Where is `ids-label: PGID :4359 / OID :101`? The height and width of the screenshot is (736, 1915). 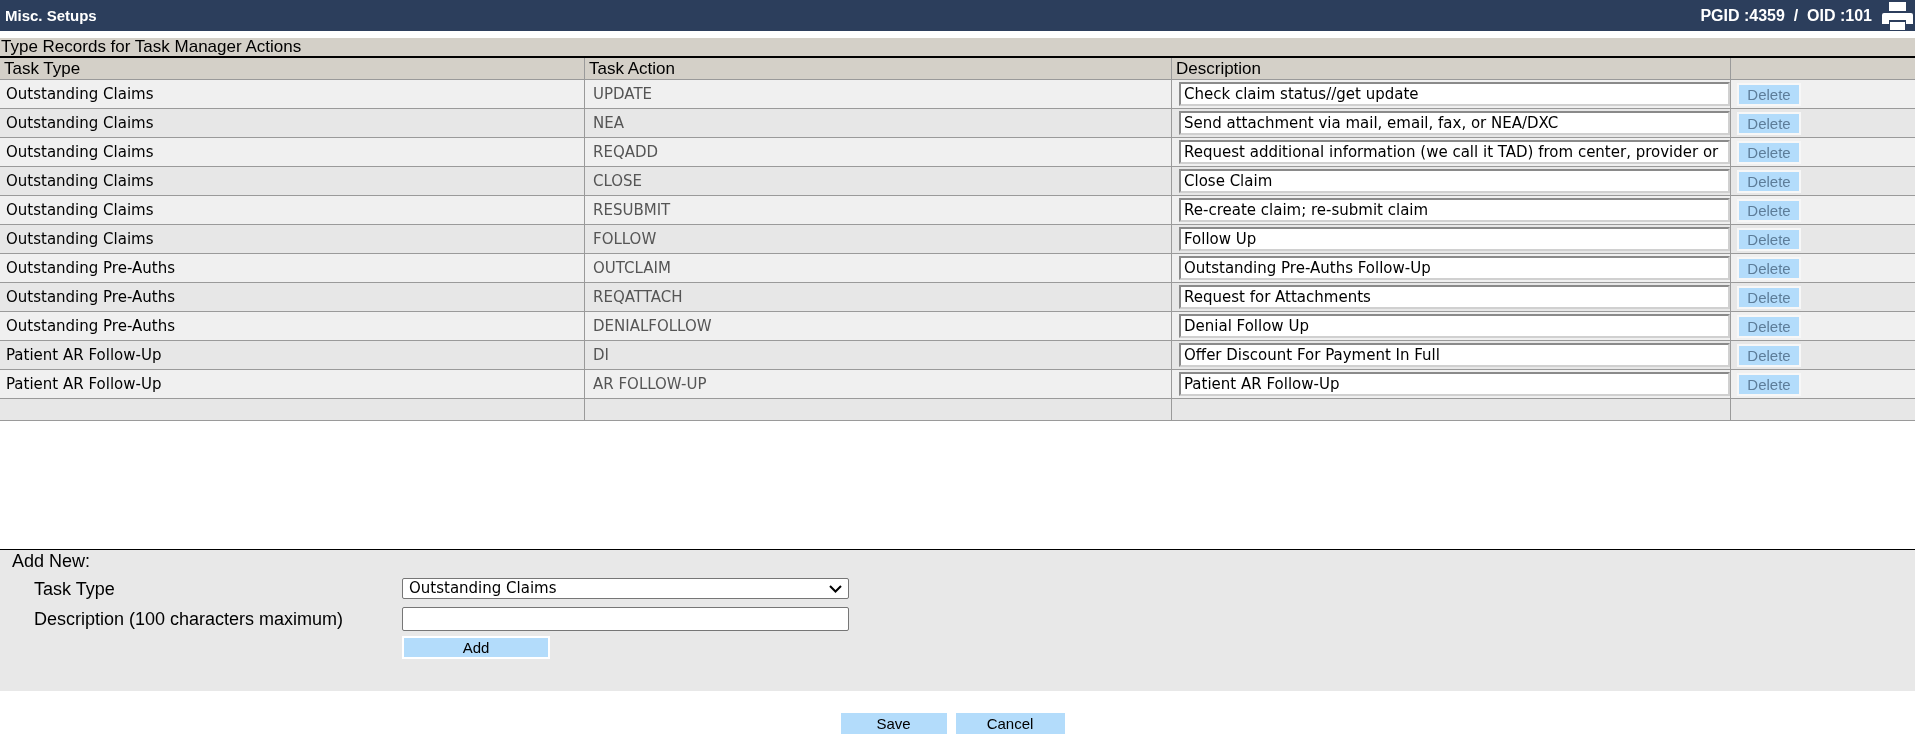 ids-label: PGID :4359 / OID :101 is located at coordinates (1786, 15).